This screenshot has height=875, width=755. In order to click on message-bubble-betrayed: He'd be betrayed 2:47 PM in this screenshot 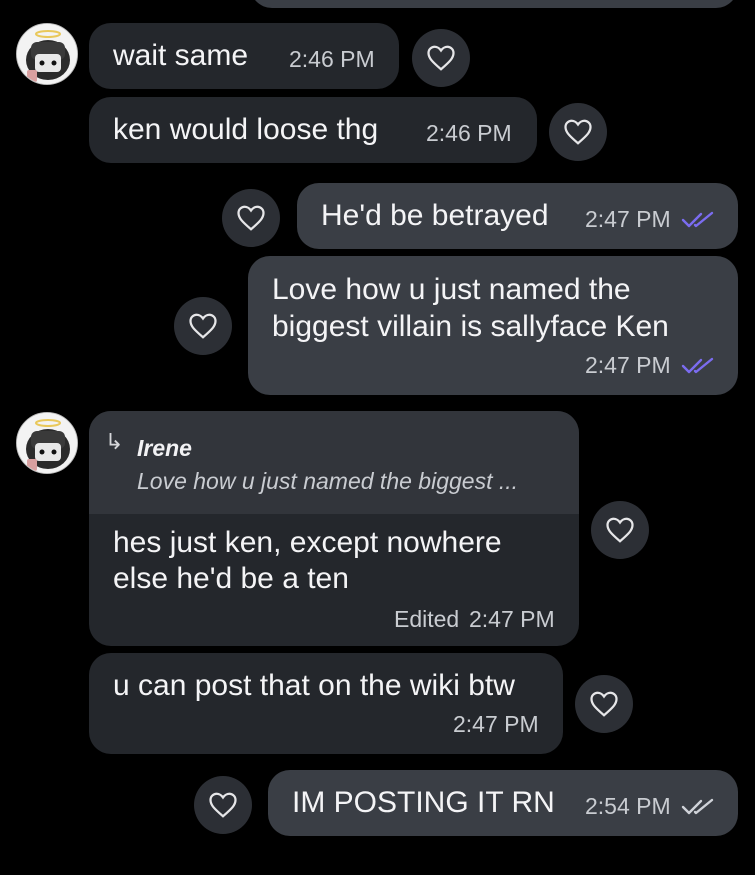, I will do `click(517, 216)`.